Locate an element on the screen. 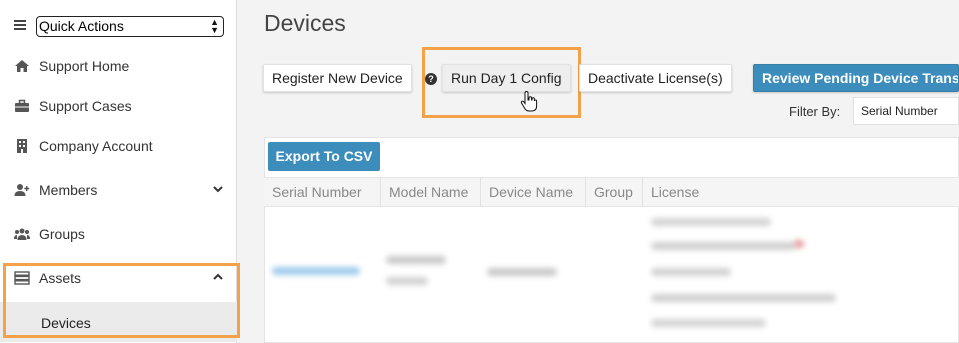 This screenshot has height=343, width=959. column-header-serial-number: Serial Number is located at coordinates (322, 192).